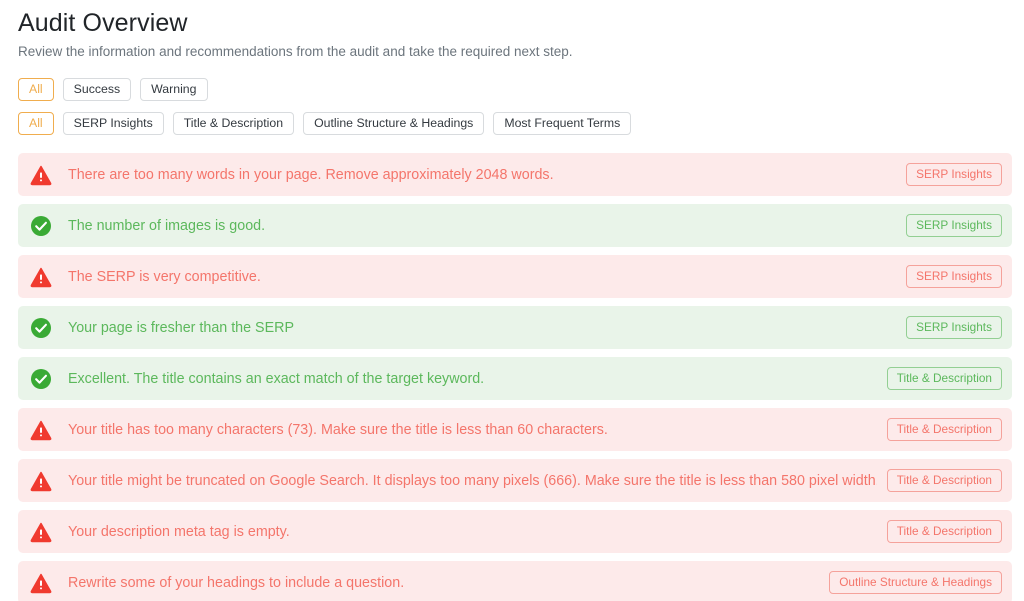 This screenshot has width=1024, height=601. What do you see at coordinates (394, 123) in the screenshot?
I see `category-filter-outline-structure-headings: Outline Structure & Headings` at bounding box center [394, 123].